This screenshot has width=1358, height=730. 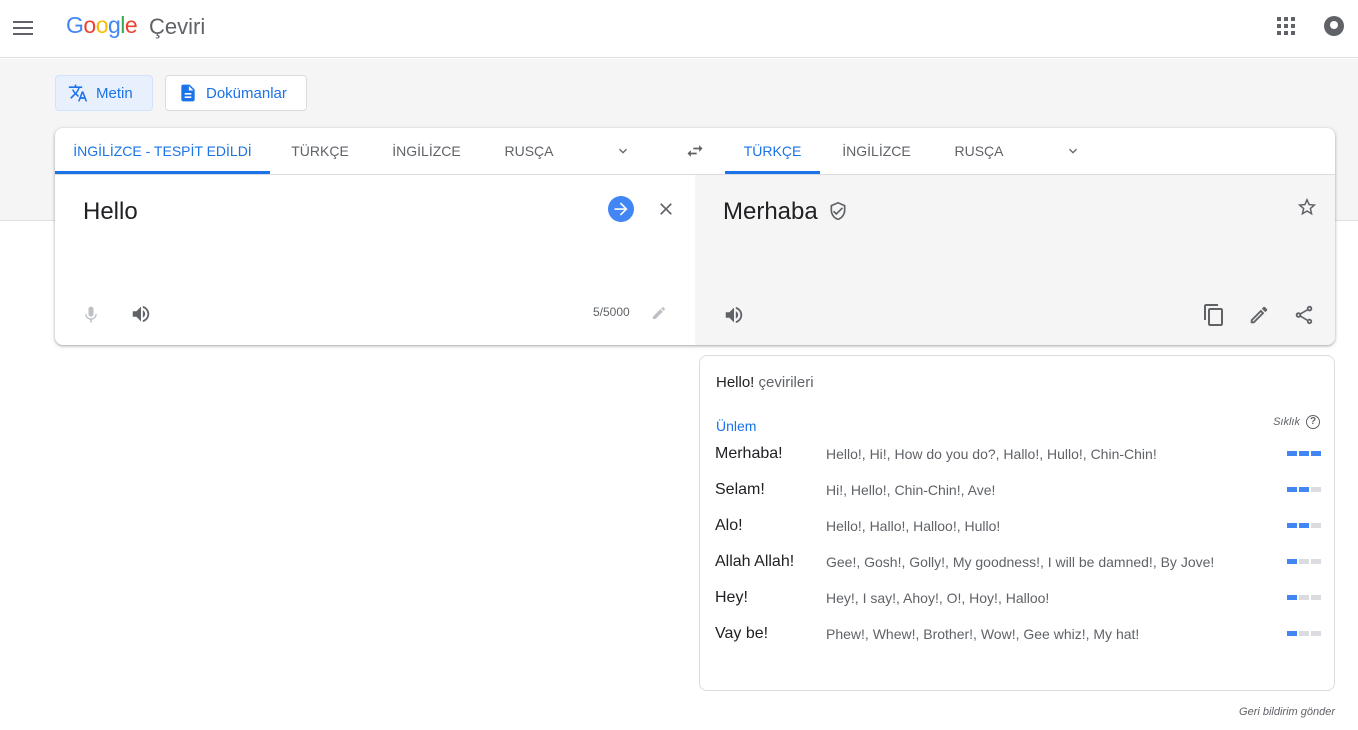 What do you see at coordinates (770, 211) in the screenshot?
I see `translation-output: Merhaba` at bounding box center [770, 211].